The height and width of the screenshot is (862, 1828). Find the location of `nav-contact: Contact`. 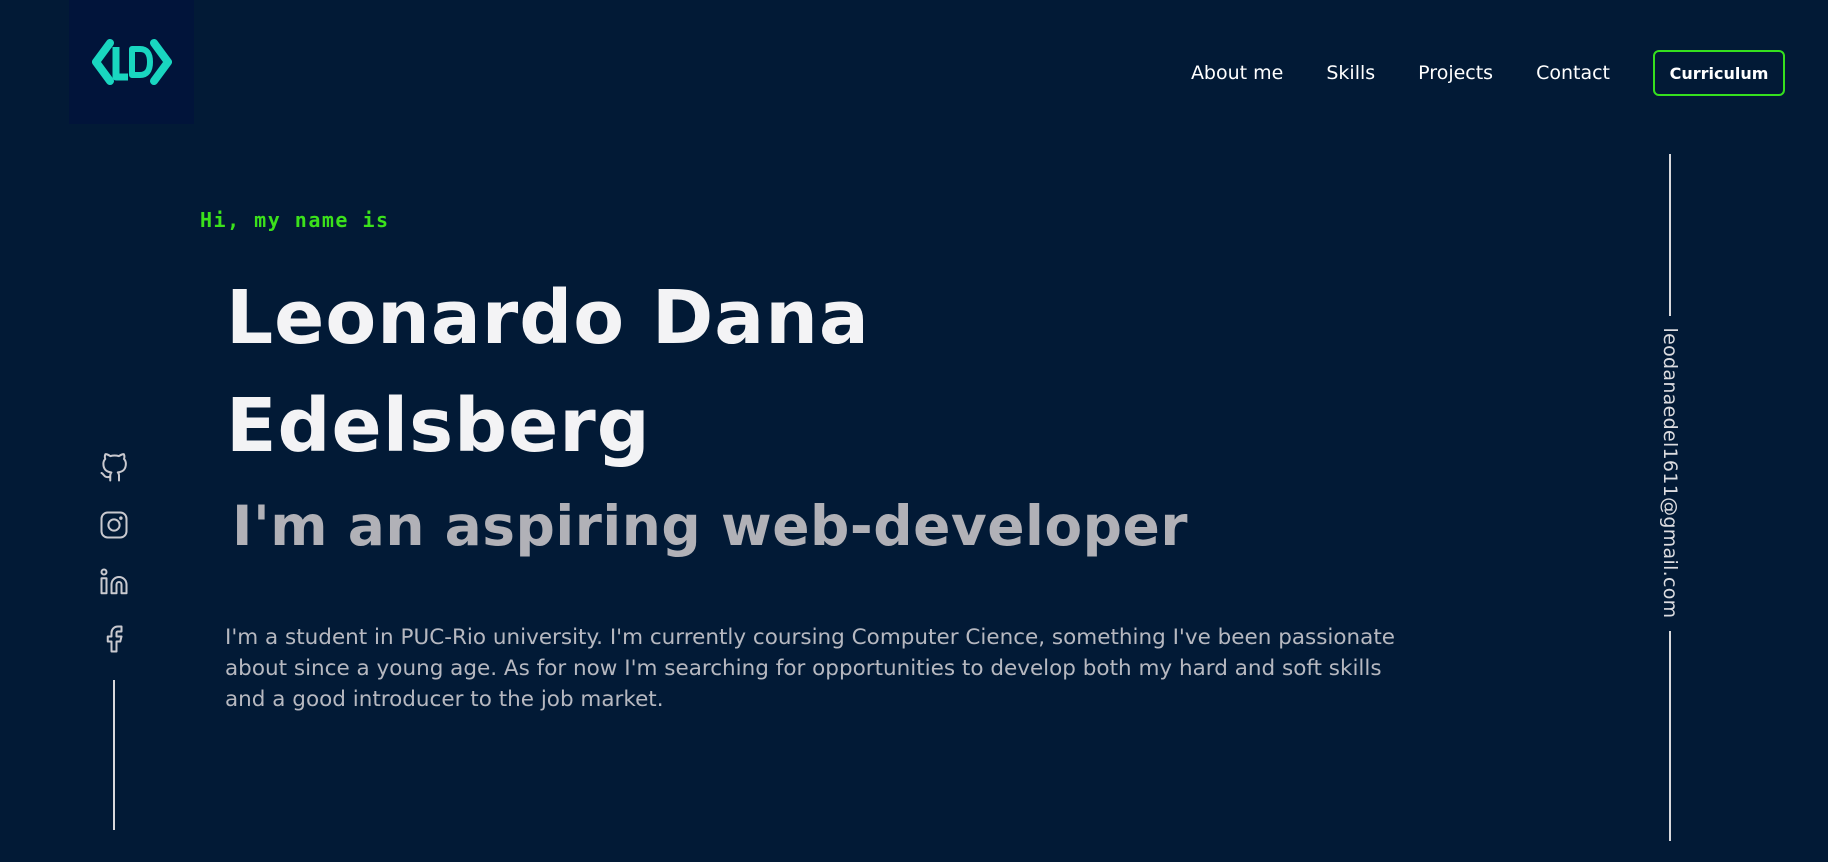

nav-contact: Contact is located at coordinates (1573, 73).